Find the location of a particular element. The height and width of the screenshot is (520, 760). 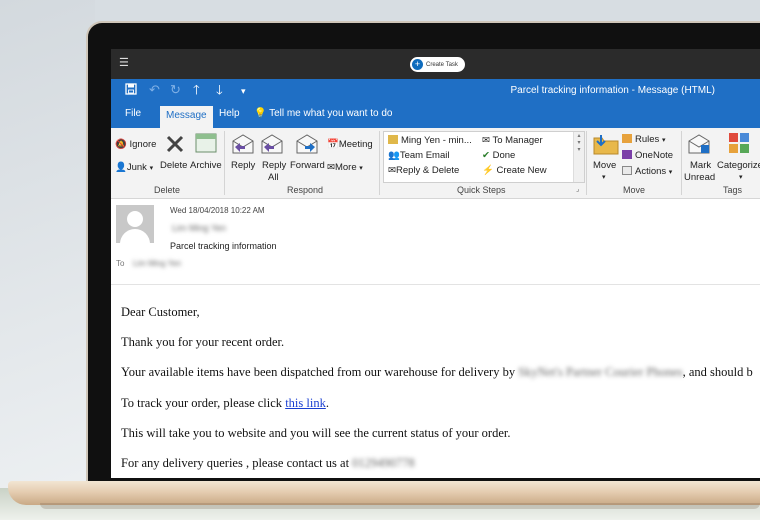

message-date: Wed 18/04/2018 10:22 AM is located at coordinates (217, 210).